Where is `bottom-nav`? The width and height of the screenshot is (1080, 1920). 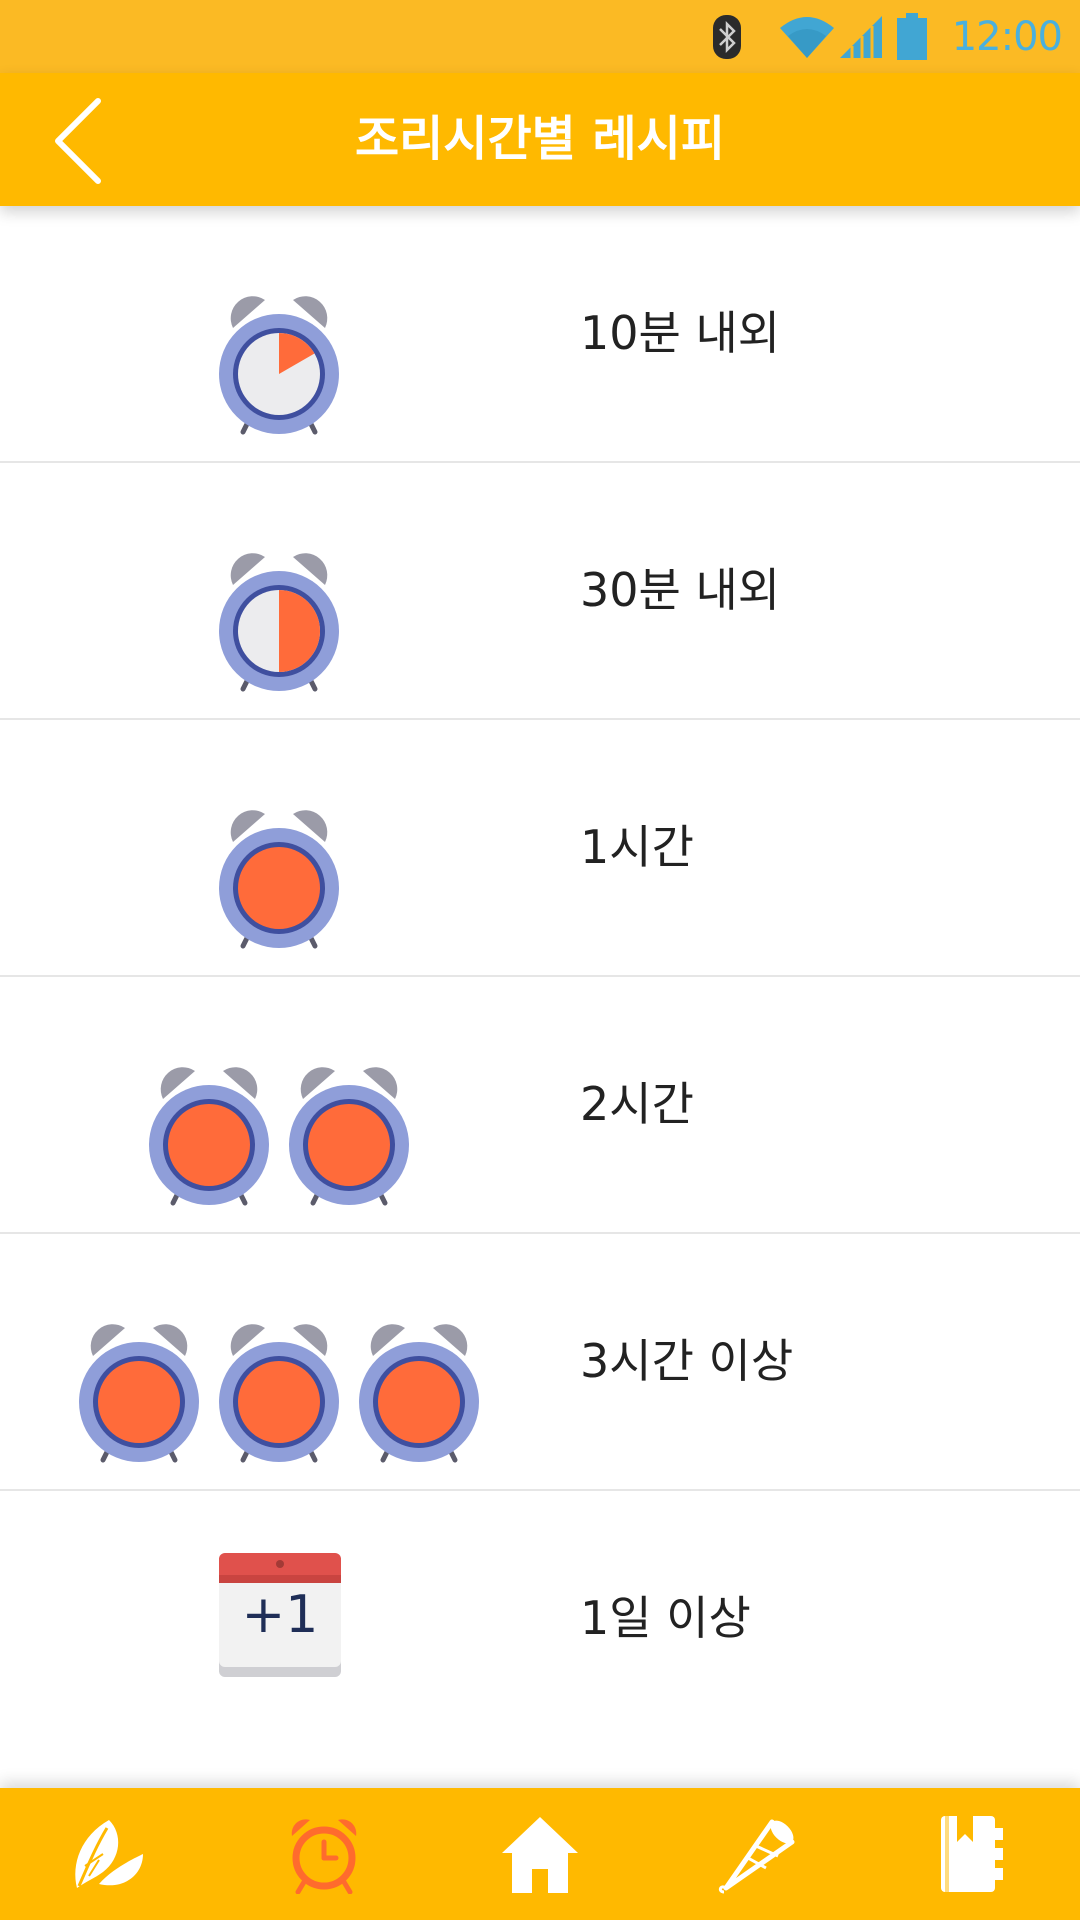
bottom-nav is located at coordinates (540, 1854).